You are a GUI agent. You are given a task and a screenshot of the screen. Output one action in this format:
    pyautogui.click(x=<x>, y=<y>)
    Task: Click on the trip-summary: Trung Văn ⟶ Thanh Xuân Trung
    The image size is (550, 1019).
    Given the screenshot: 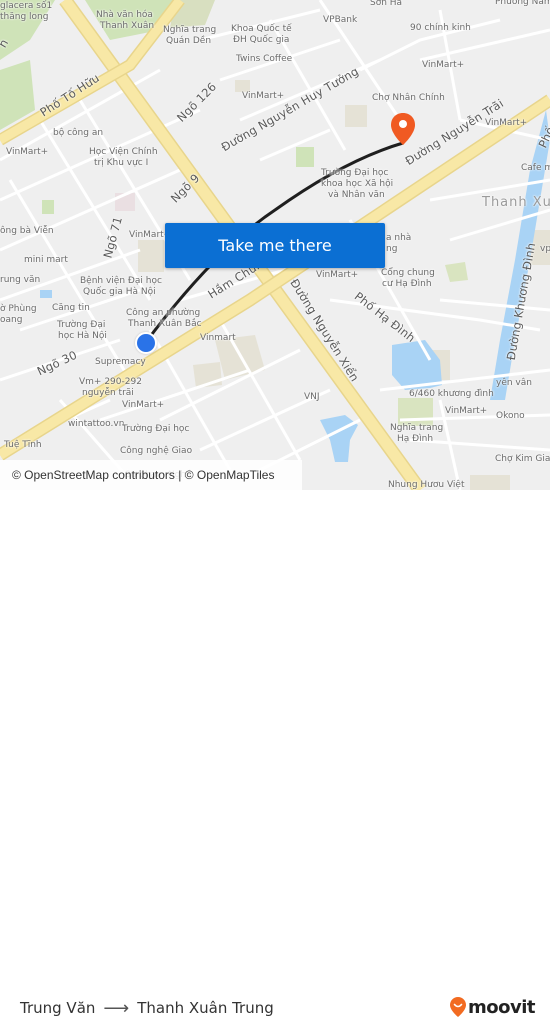 What is the action you would take?
    pyautogui.click(x=147, y=1008)
    